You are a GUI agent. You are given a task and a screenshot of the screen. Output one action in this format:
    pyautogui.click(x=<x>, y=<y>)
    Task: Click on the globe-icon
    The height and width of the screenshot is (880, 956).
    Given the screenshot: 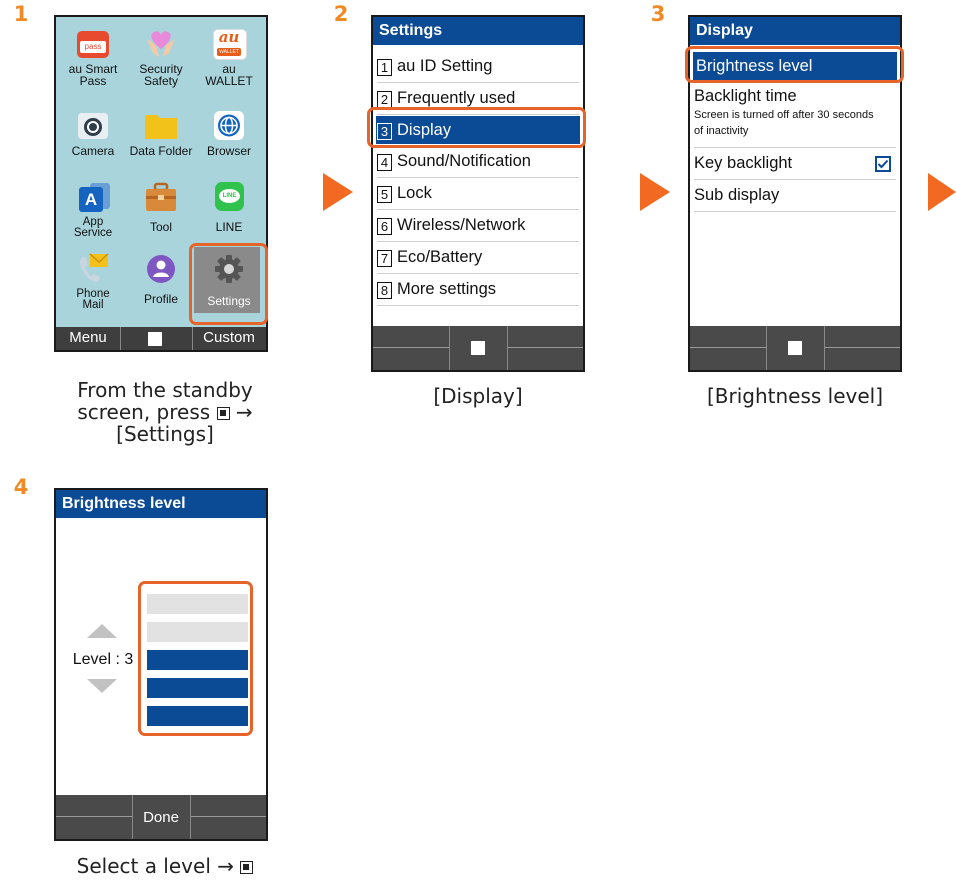 What is the action you would take?
    pyautogui.click(x=229, y=125)
    